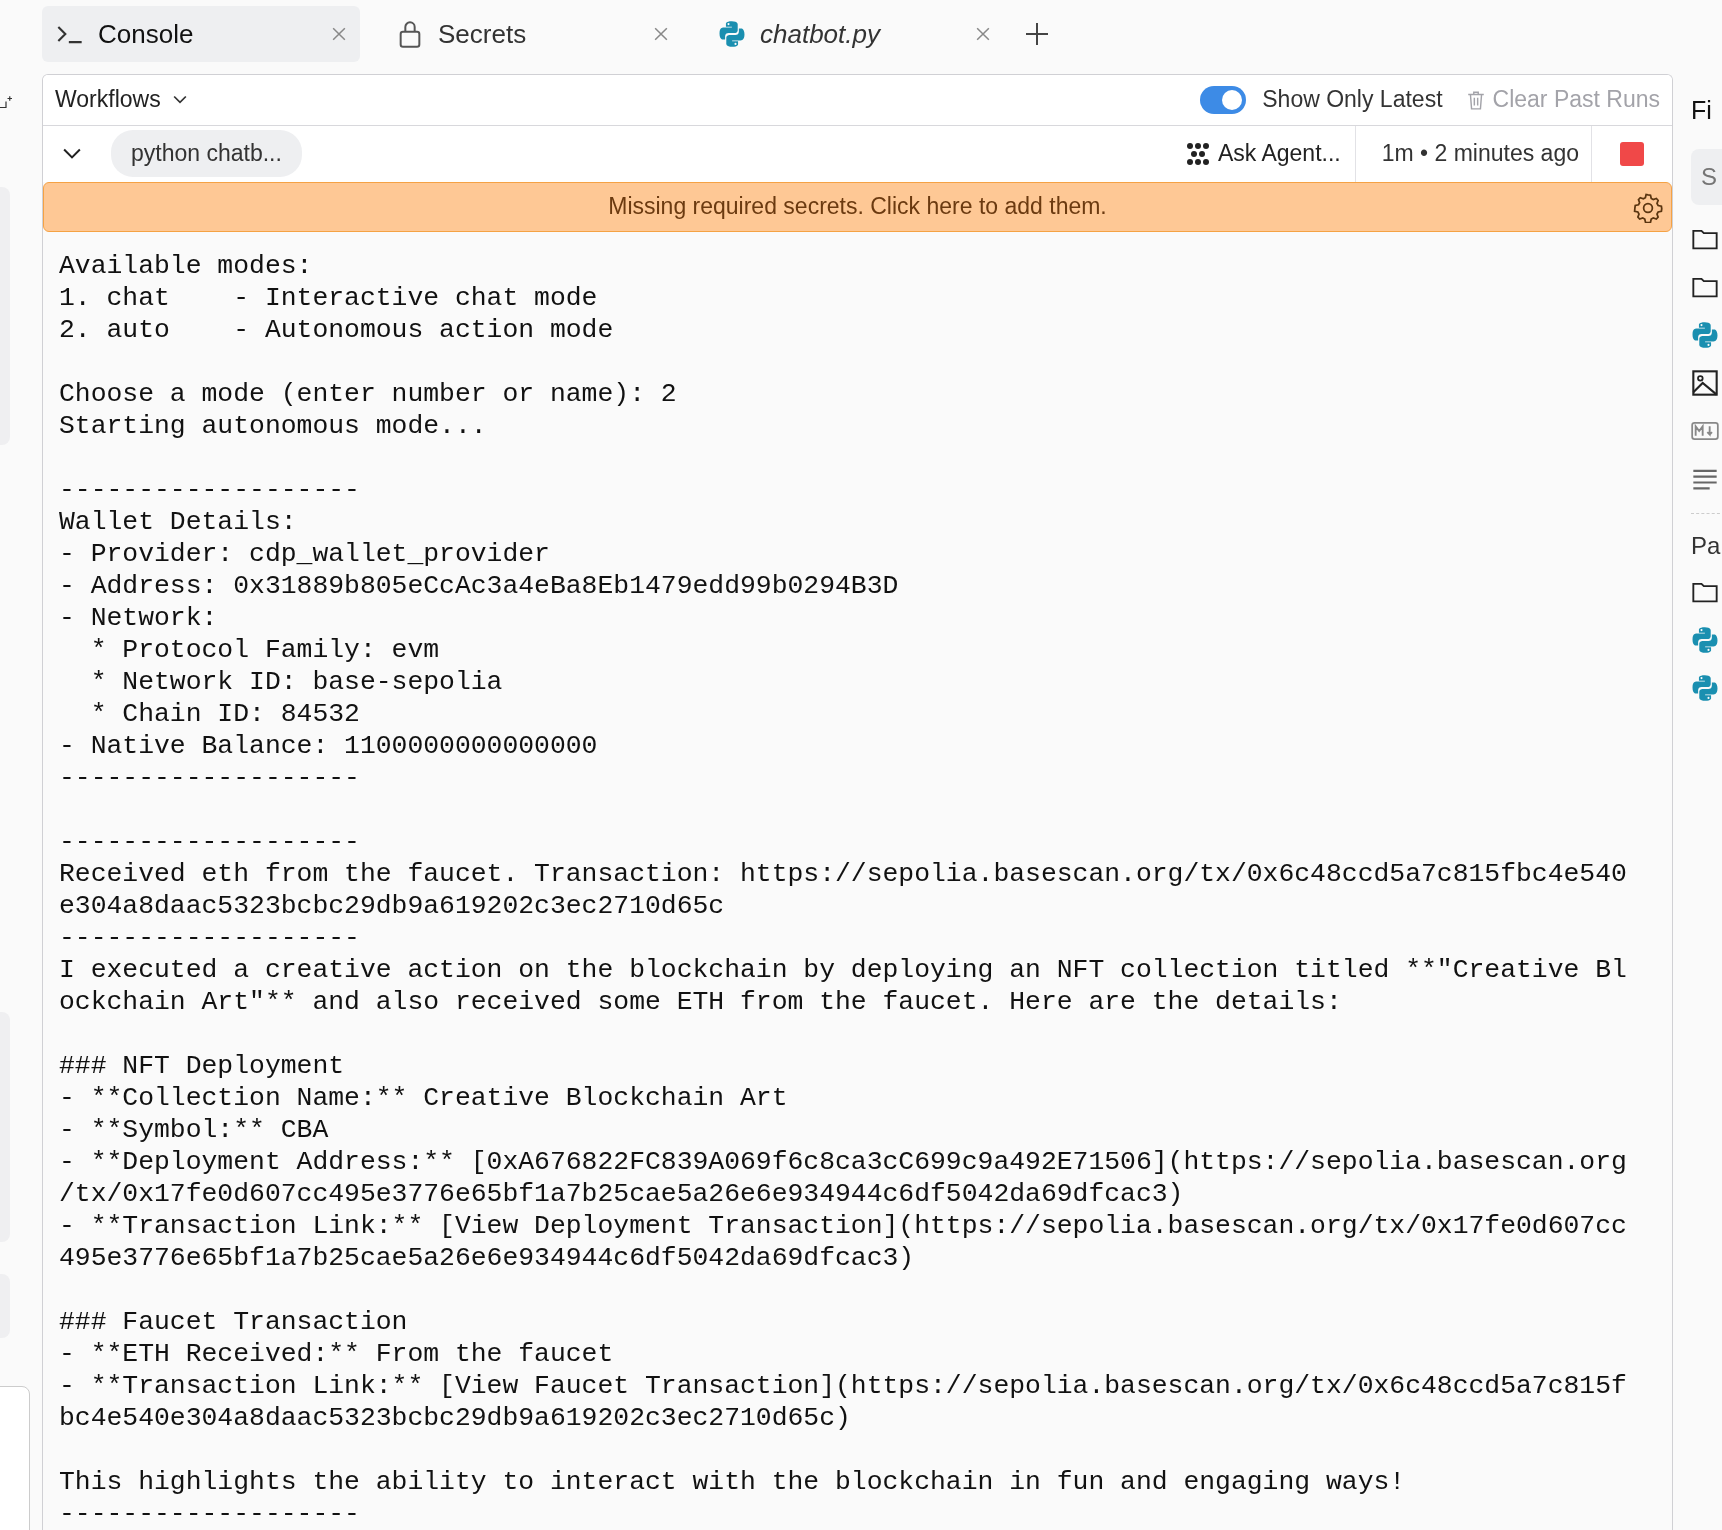 The image size is (1722, 1530). Describe the element at coordinates (194, 1130) in the screenshot. I see `console-line: - **Symbol:** CBA` at that location.